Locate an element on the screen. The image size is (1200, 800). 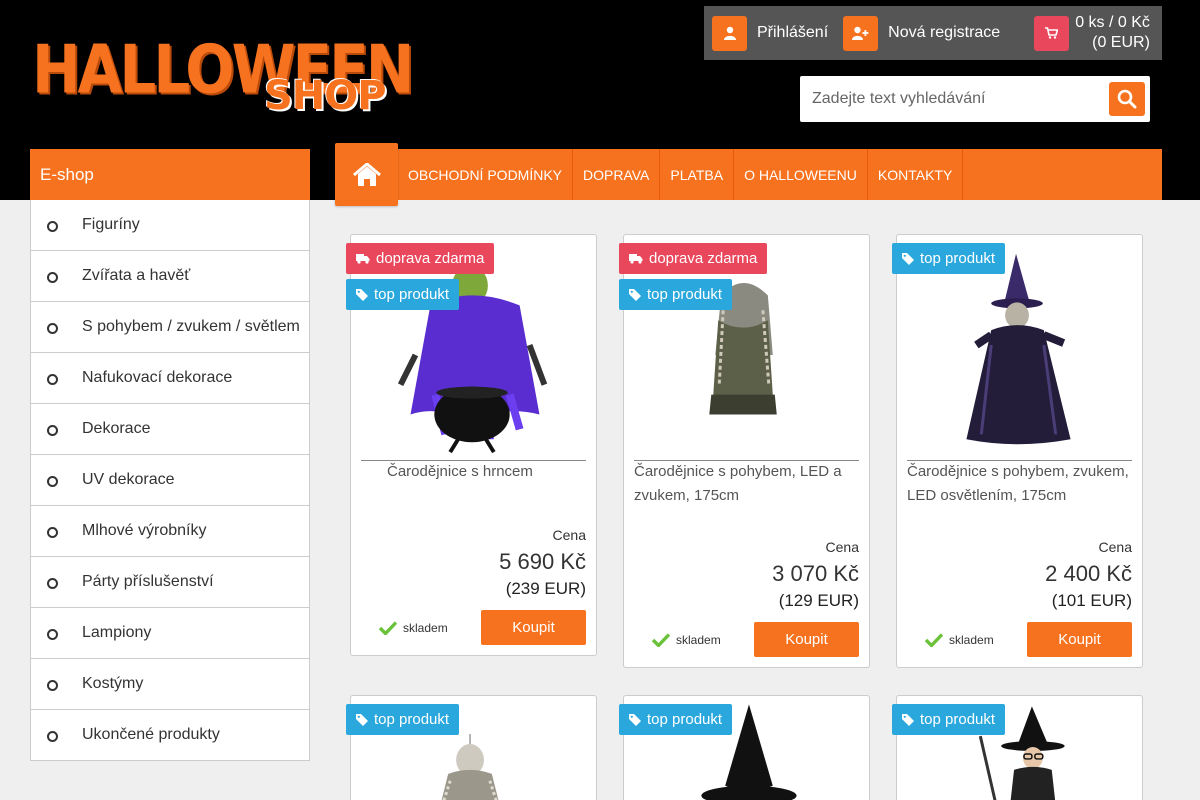
category-item: Dekorace is located at coordinates (170, 428).